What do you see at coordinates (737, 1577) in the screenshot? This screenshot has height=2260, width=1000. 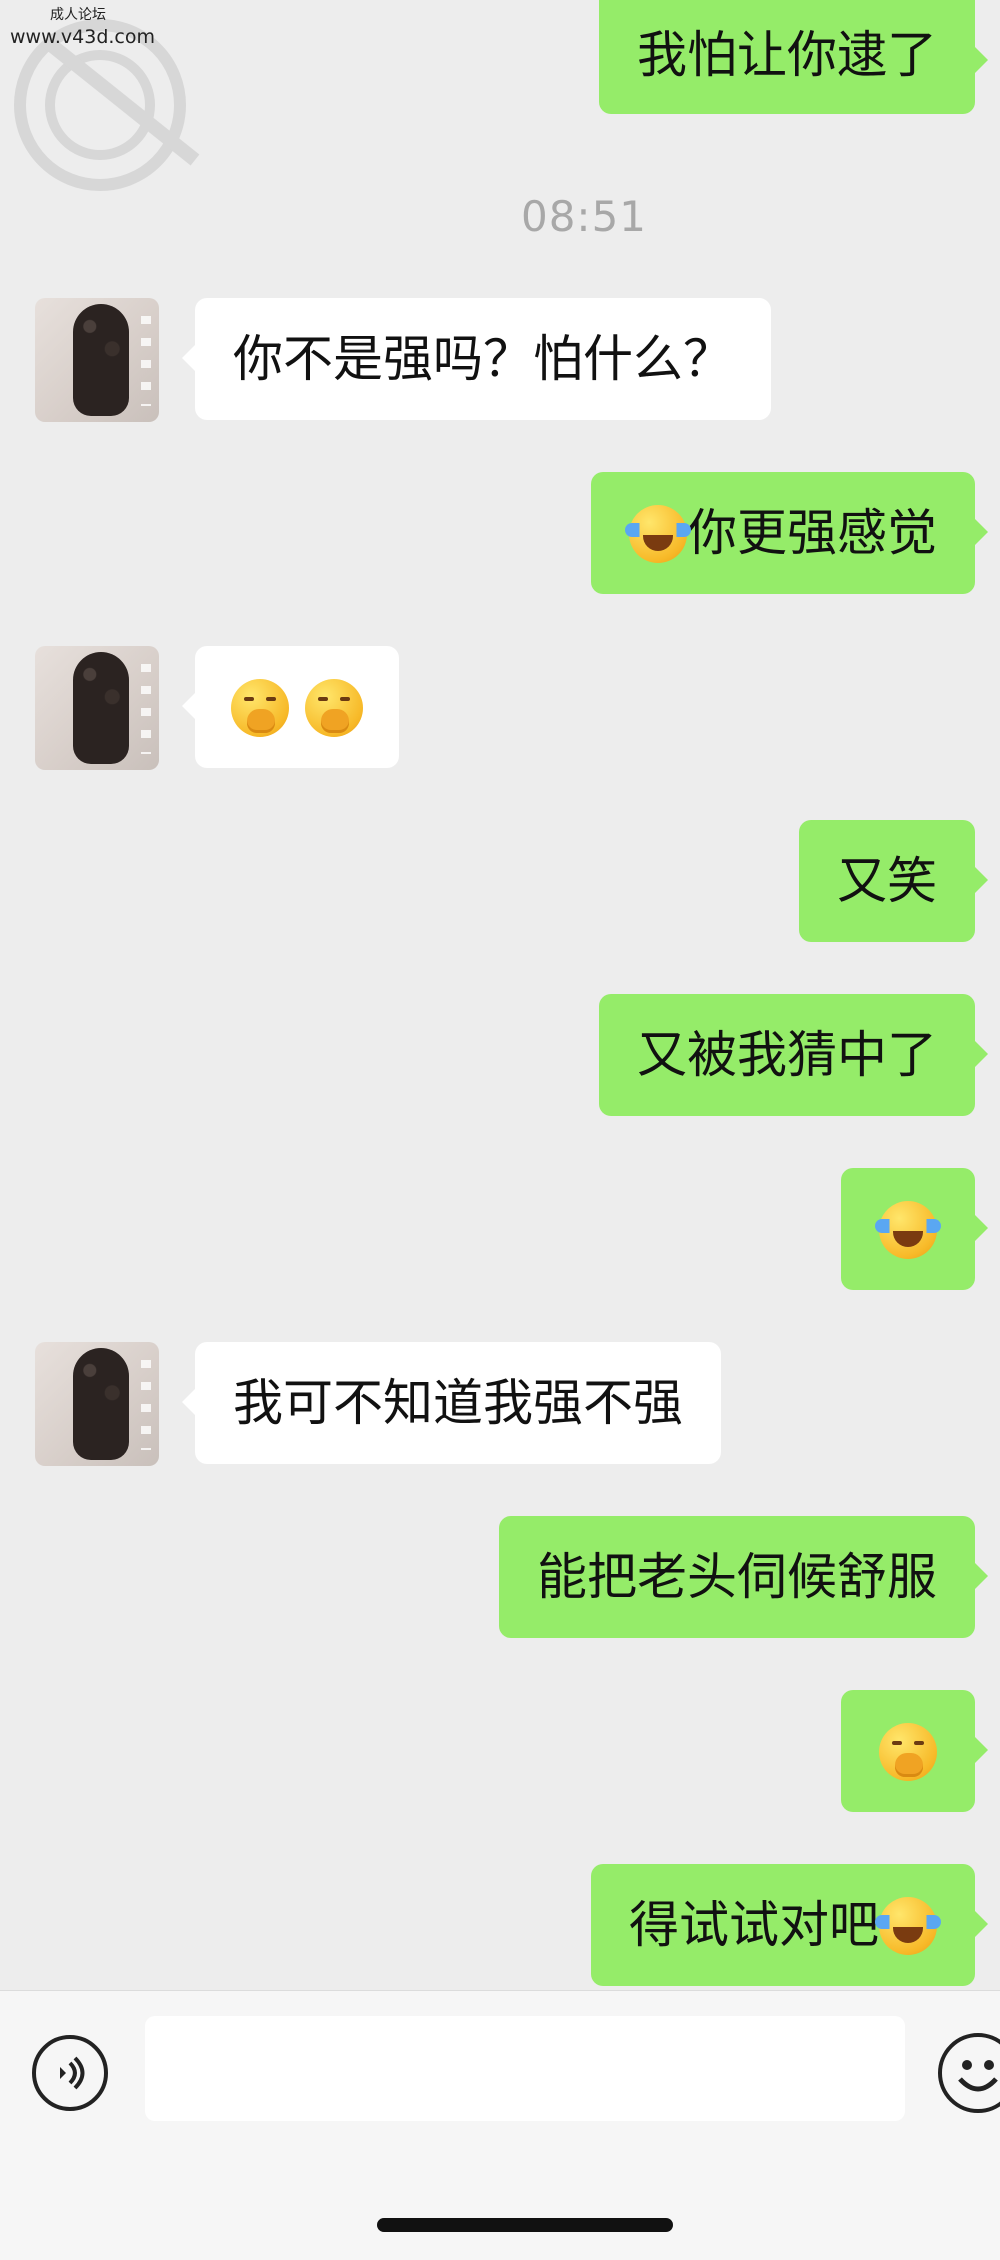 I see `message-text: 能把老头伺候舒服` at bounding box center [737, 1577].